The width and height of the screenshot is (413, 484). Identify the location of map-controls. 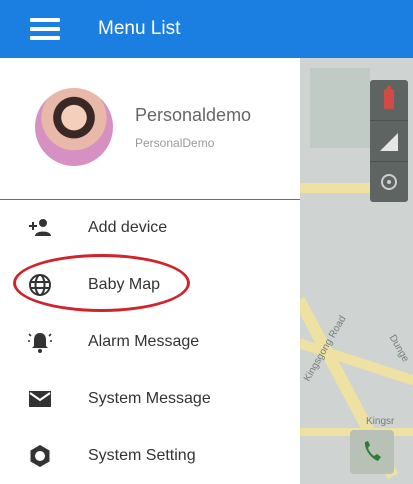
(389, 141).